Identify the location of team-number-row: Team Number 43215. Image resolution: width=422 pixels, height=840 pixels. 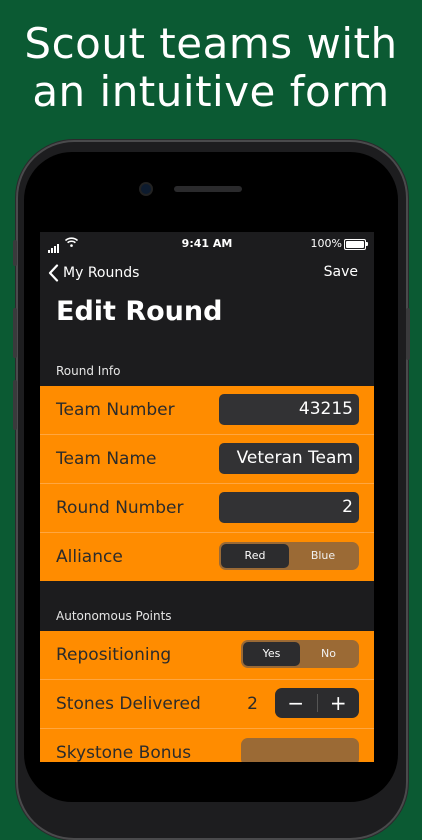
(207, 410).